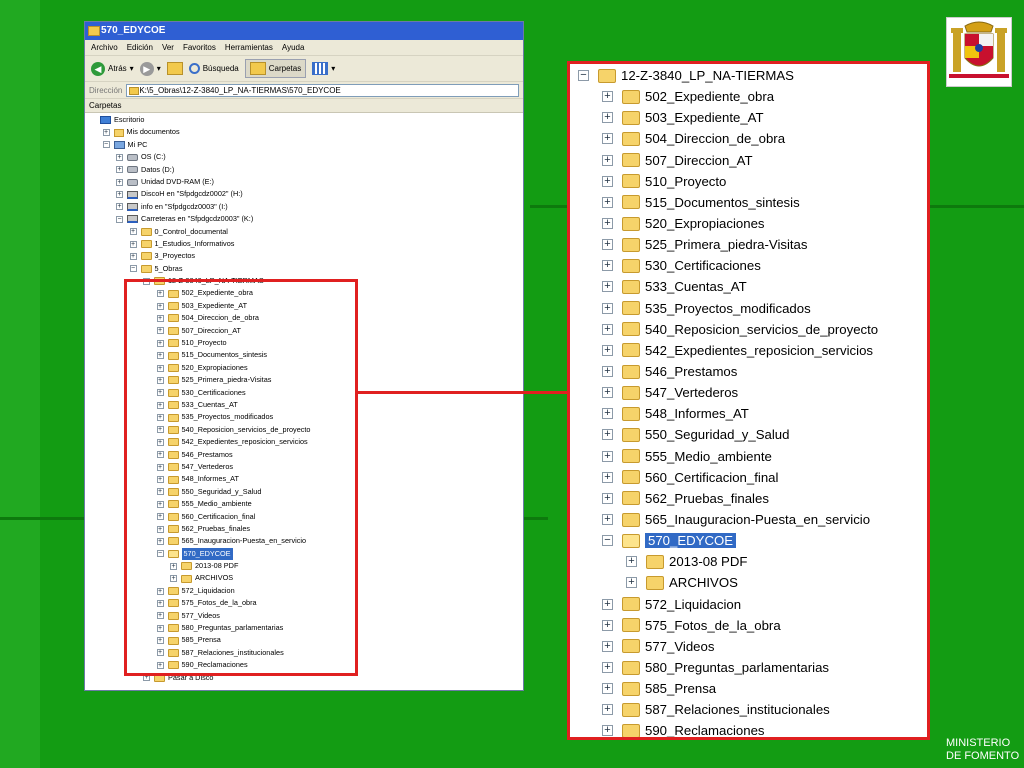  What do you see at coordinates (728, 202) in the screenshot?
I see `zoom-tree-item: +515_Documentos_sintesis` at bounding box center [728, 202].